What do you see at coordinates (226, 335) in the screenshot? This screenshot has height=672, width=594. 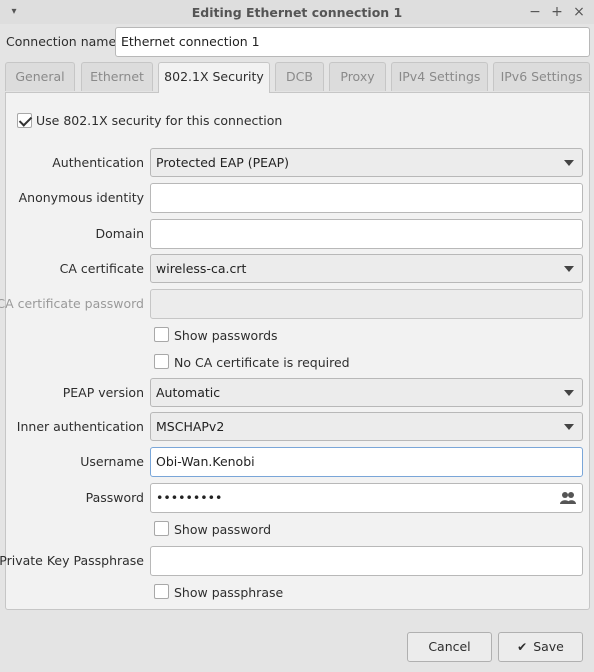 I see `show-passwords-label: Show passwords` at bounding box center [226, 335].